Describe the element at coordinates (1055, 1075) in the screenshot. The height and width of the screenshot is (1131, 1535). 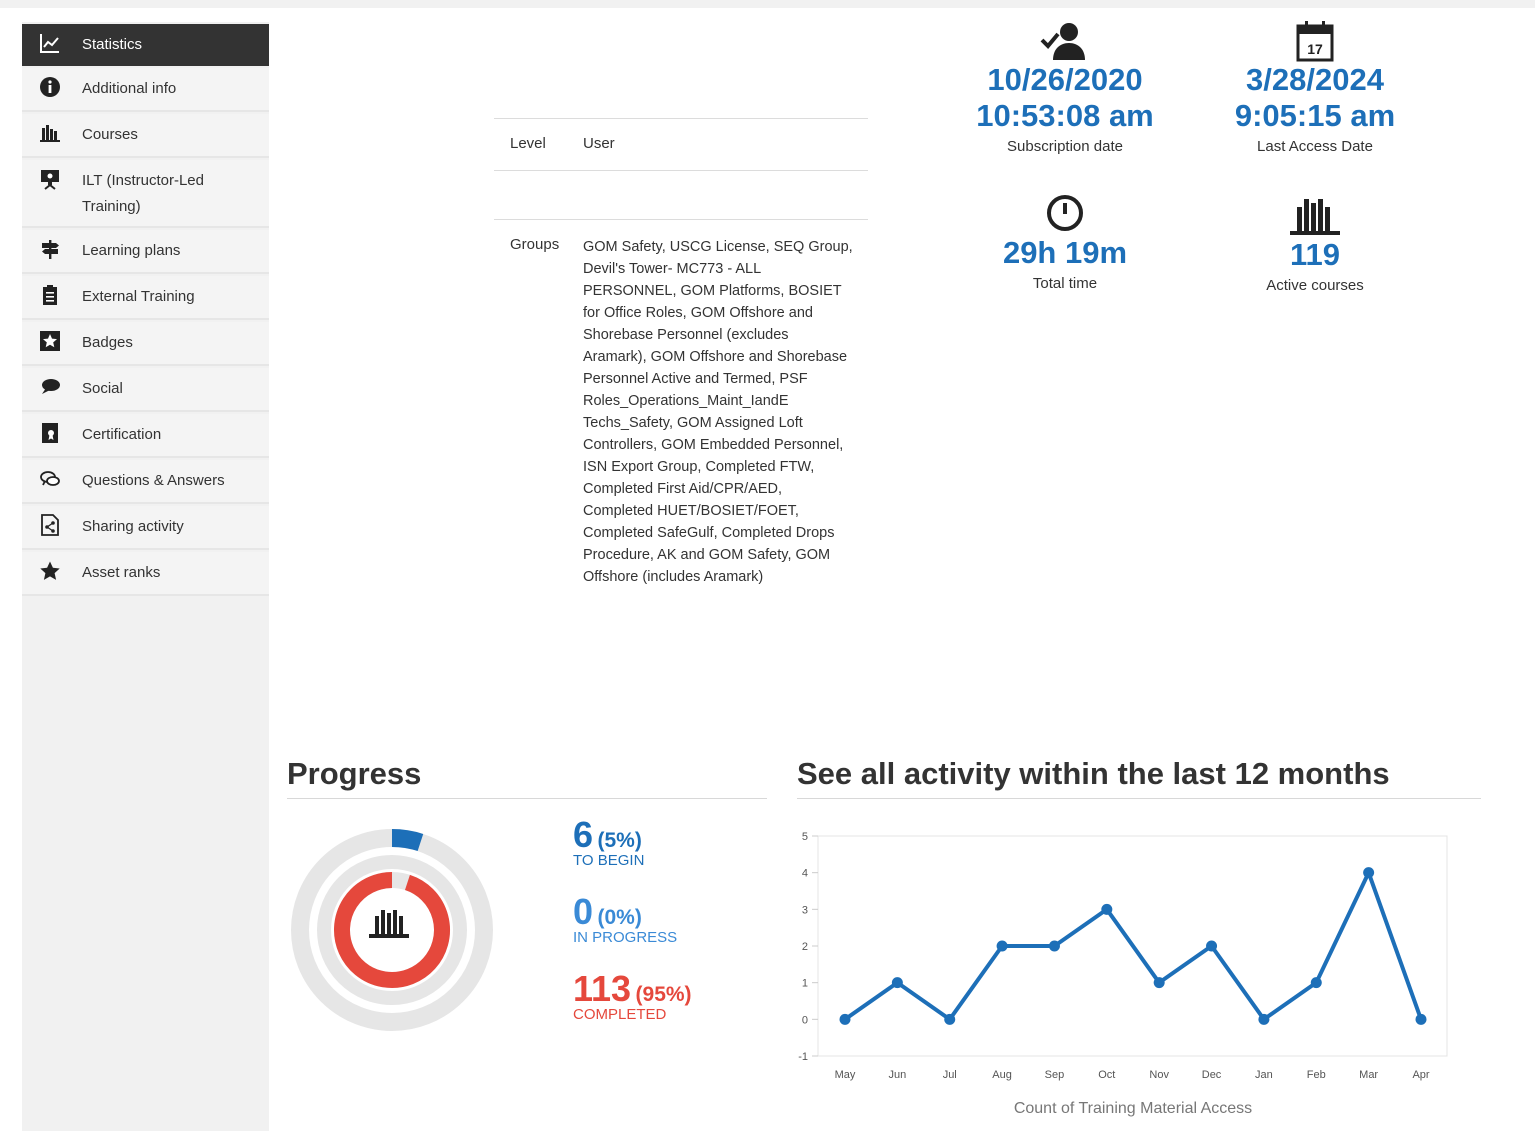
I see `x-tick-label: Sep` at that location.